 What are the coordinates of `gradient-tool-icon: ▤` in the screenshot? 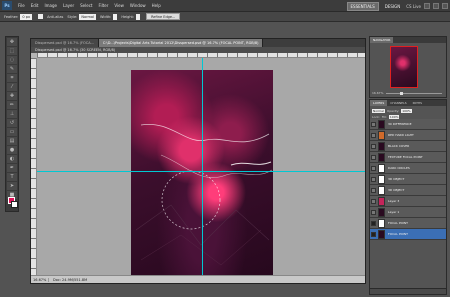 It's located at (12, 141).